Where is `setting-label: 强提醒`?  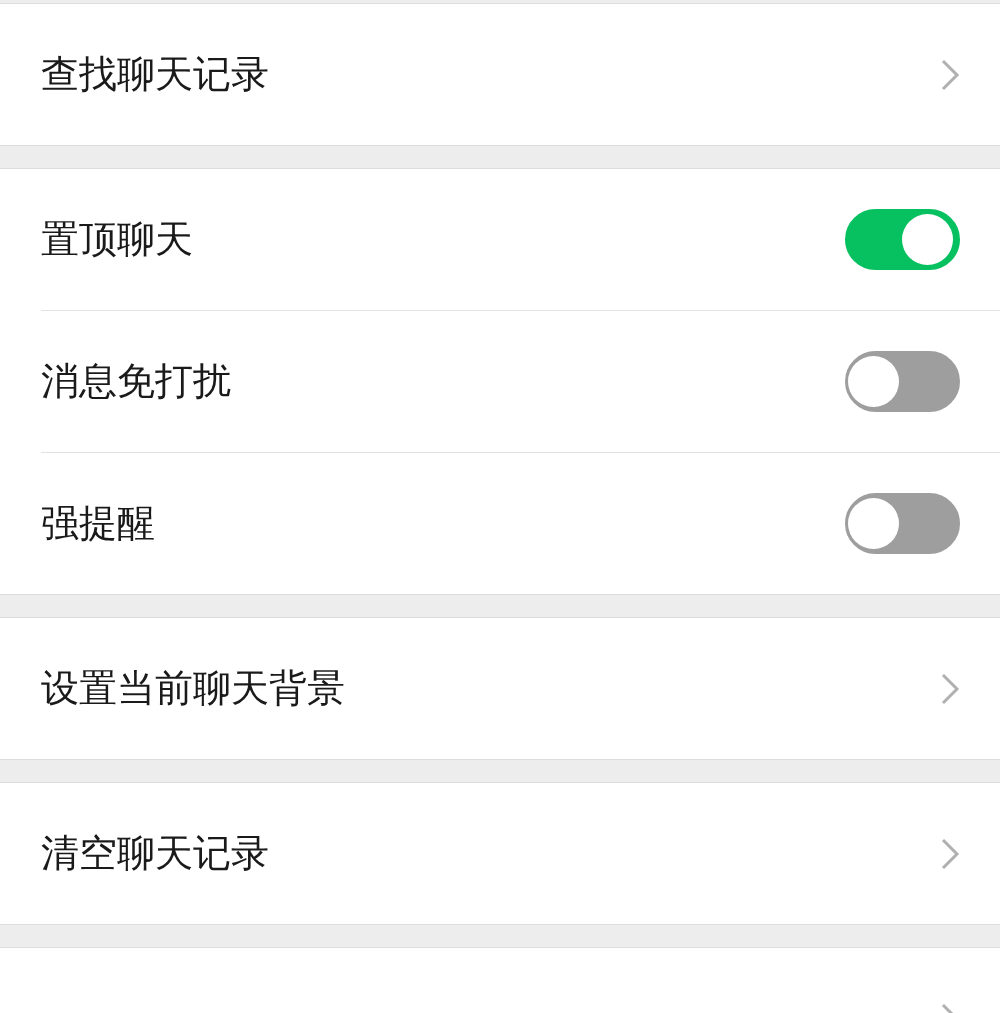 setting-label: 强提醒 is located at coordinates (98, 523).